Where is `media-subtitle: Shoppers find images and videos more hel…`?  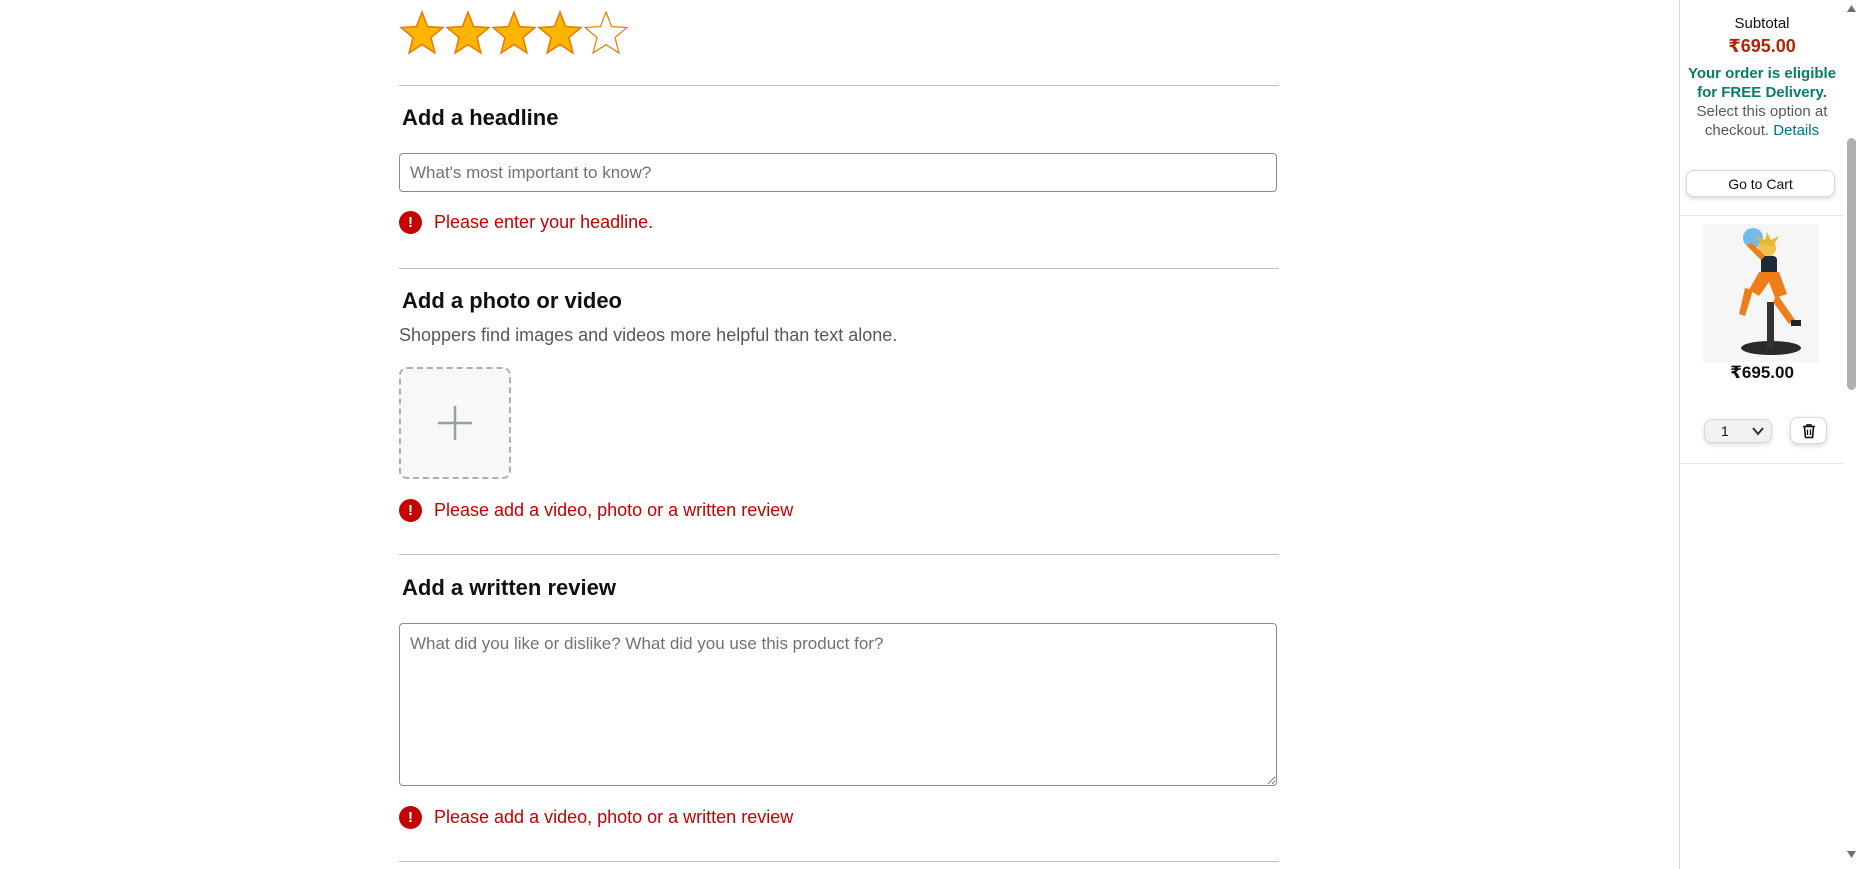
media-subtitle: Shoppers find images and videos more hel… is located at coordinates (648, 335).